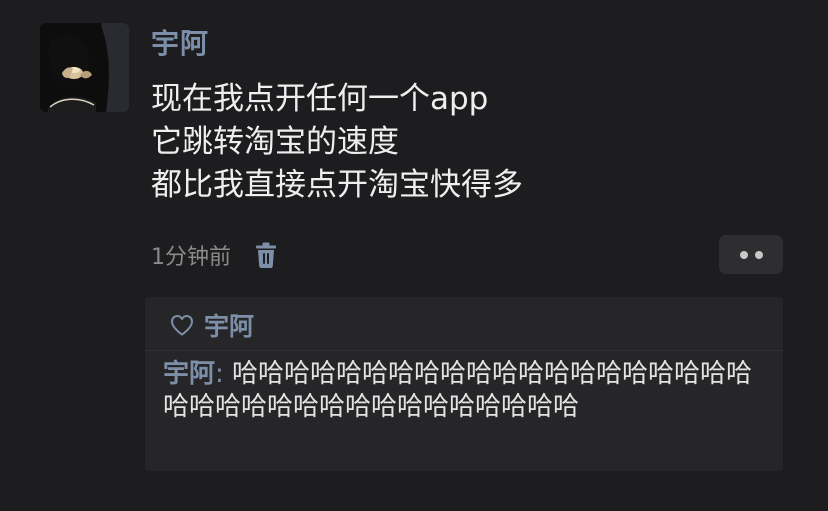 The width and height of the screenshot is (828, 511). I want to click on avatar-photo, so click(84, 67).